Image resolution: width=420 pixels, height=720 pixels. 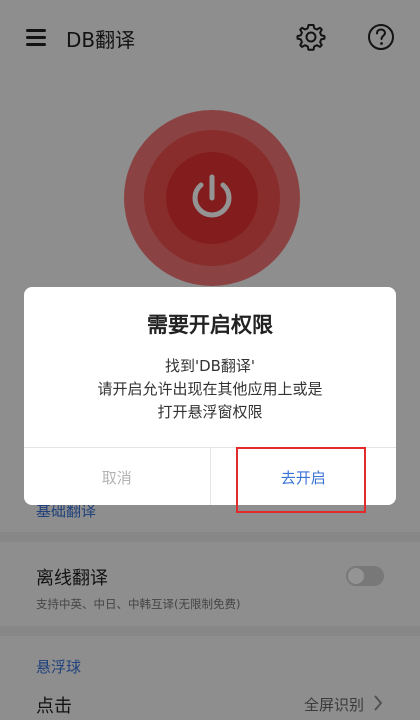 I want to click on dialog-title: 需要开启权限, so click(x=210, y=325).